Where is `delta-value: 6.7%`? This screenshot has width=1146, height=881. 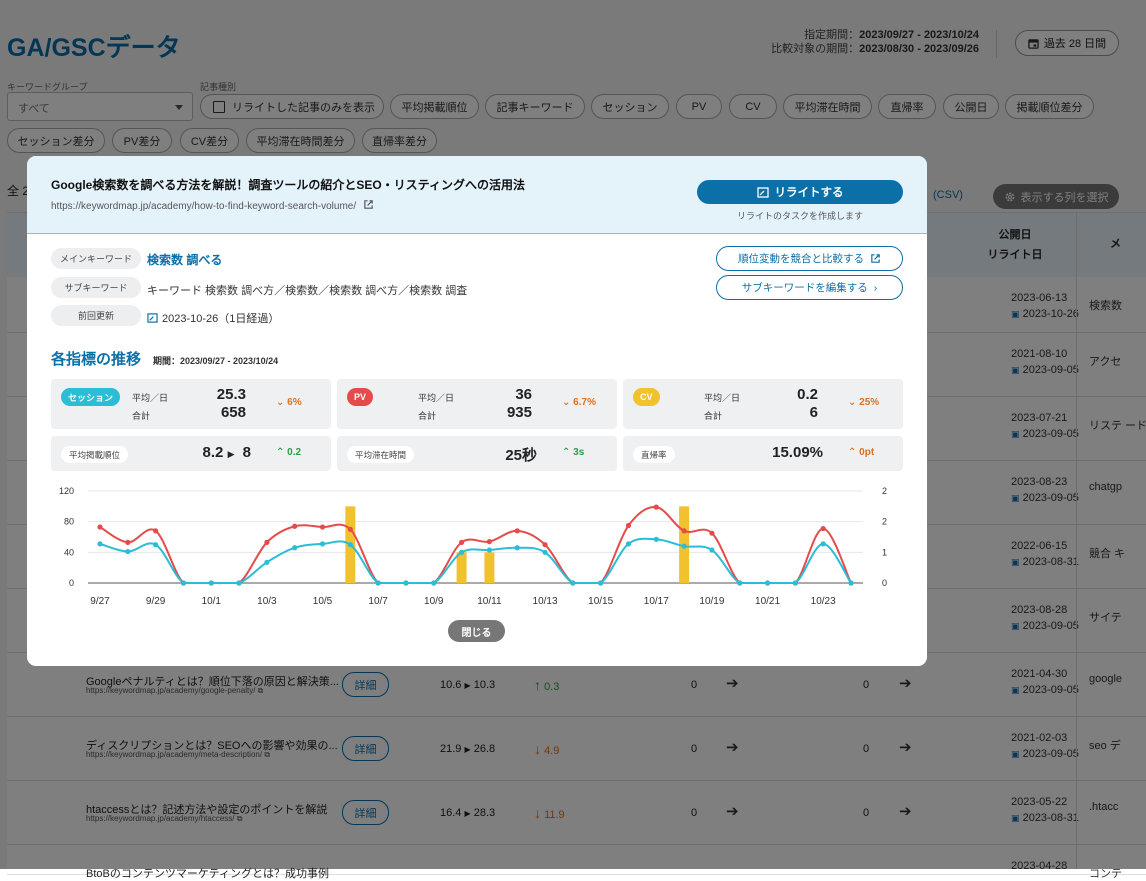 delta-value: 6.7% is located at coordinates (584, 402).